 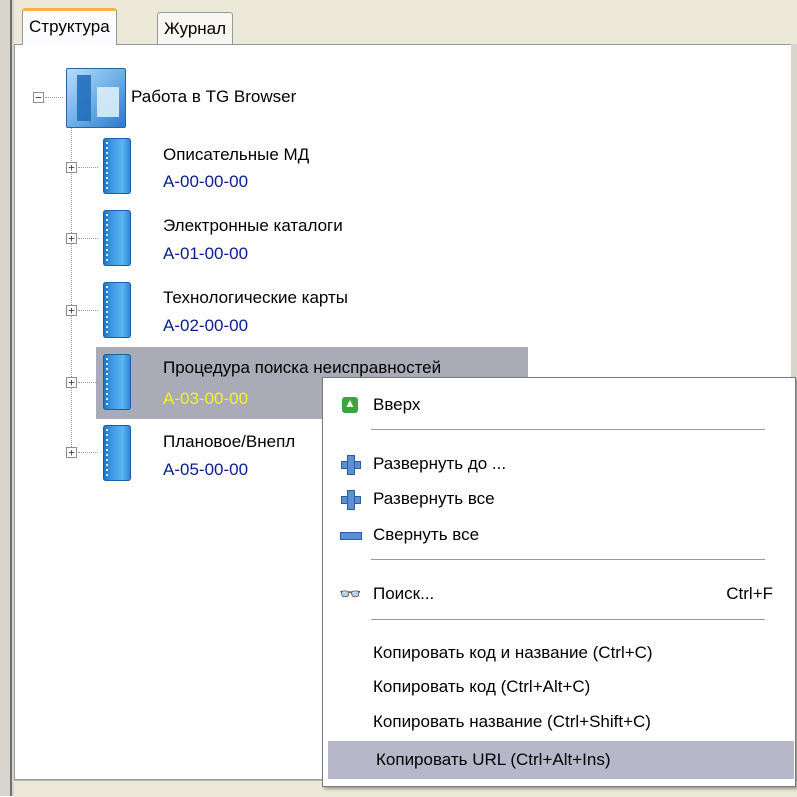 What do you see at coordinates (7, 398) in the screenshot?
I see `window-left-border` at bounding box center [7, 398].